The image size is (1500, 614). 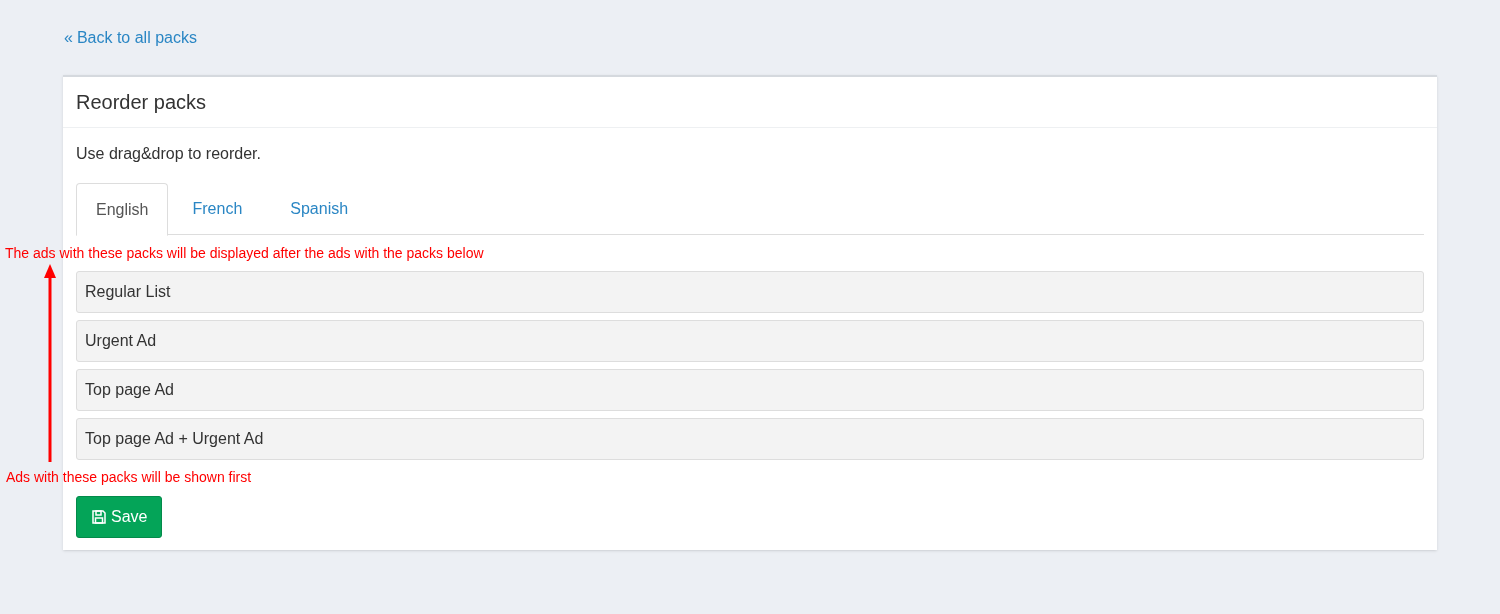 I want to click on card-title: Reorder packs, so click(x=141, y=102).